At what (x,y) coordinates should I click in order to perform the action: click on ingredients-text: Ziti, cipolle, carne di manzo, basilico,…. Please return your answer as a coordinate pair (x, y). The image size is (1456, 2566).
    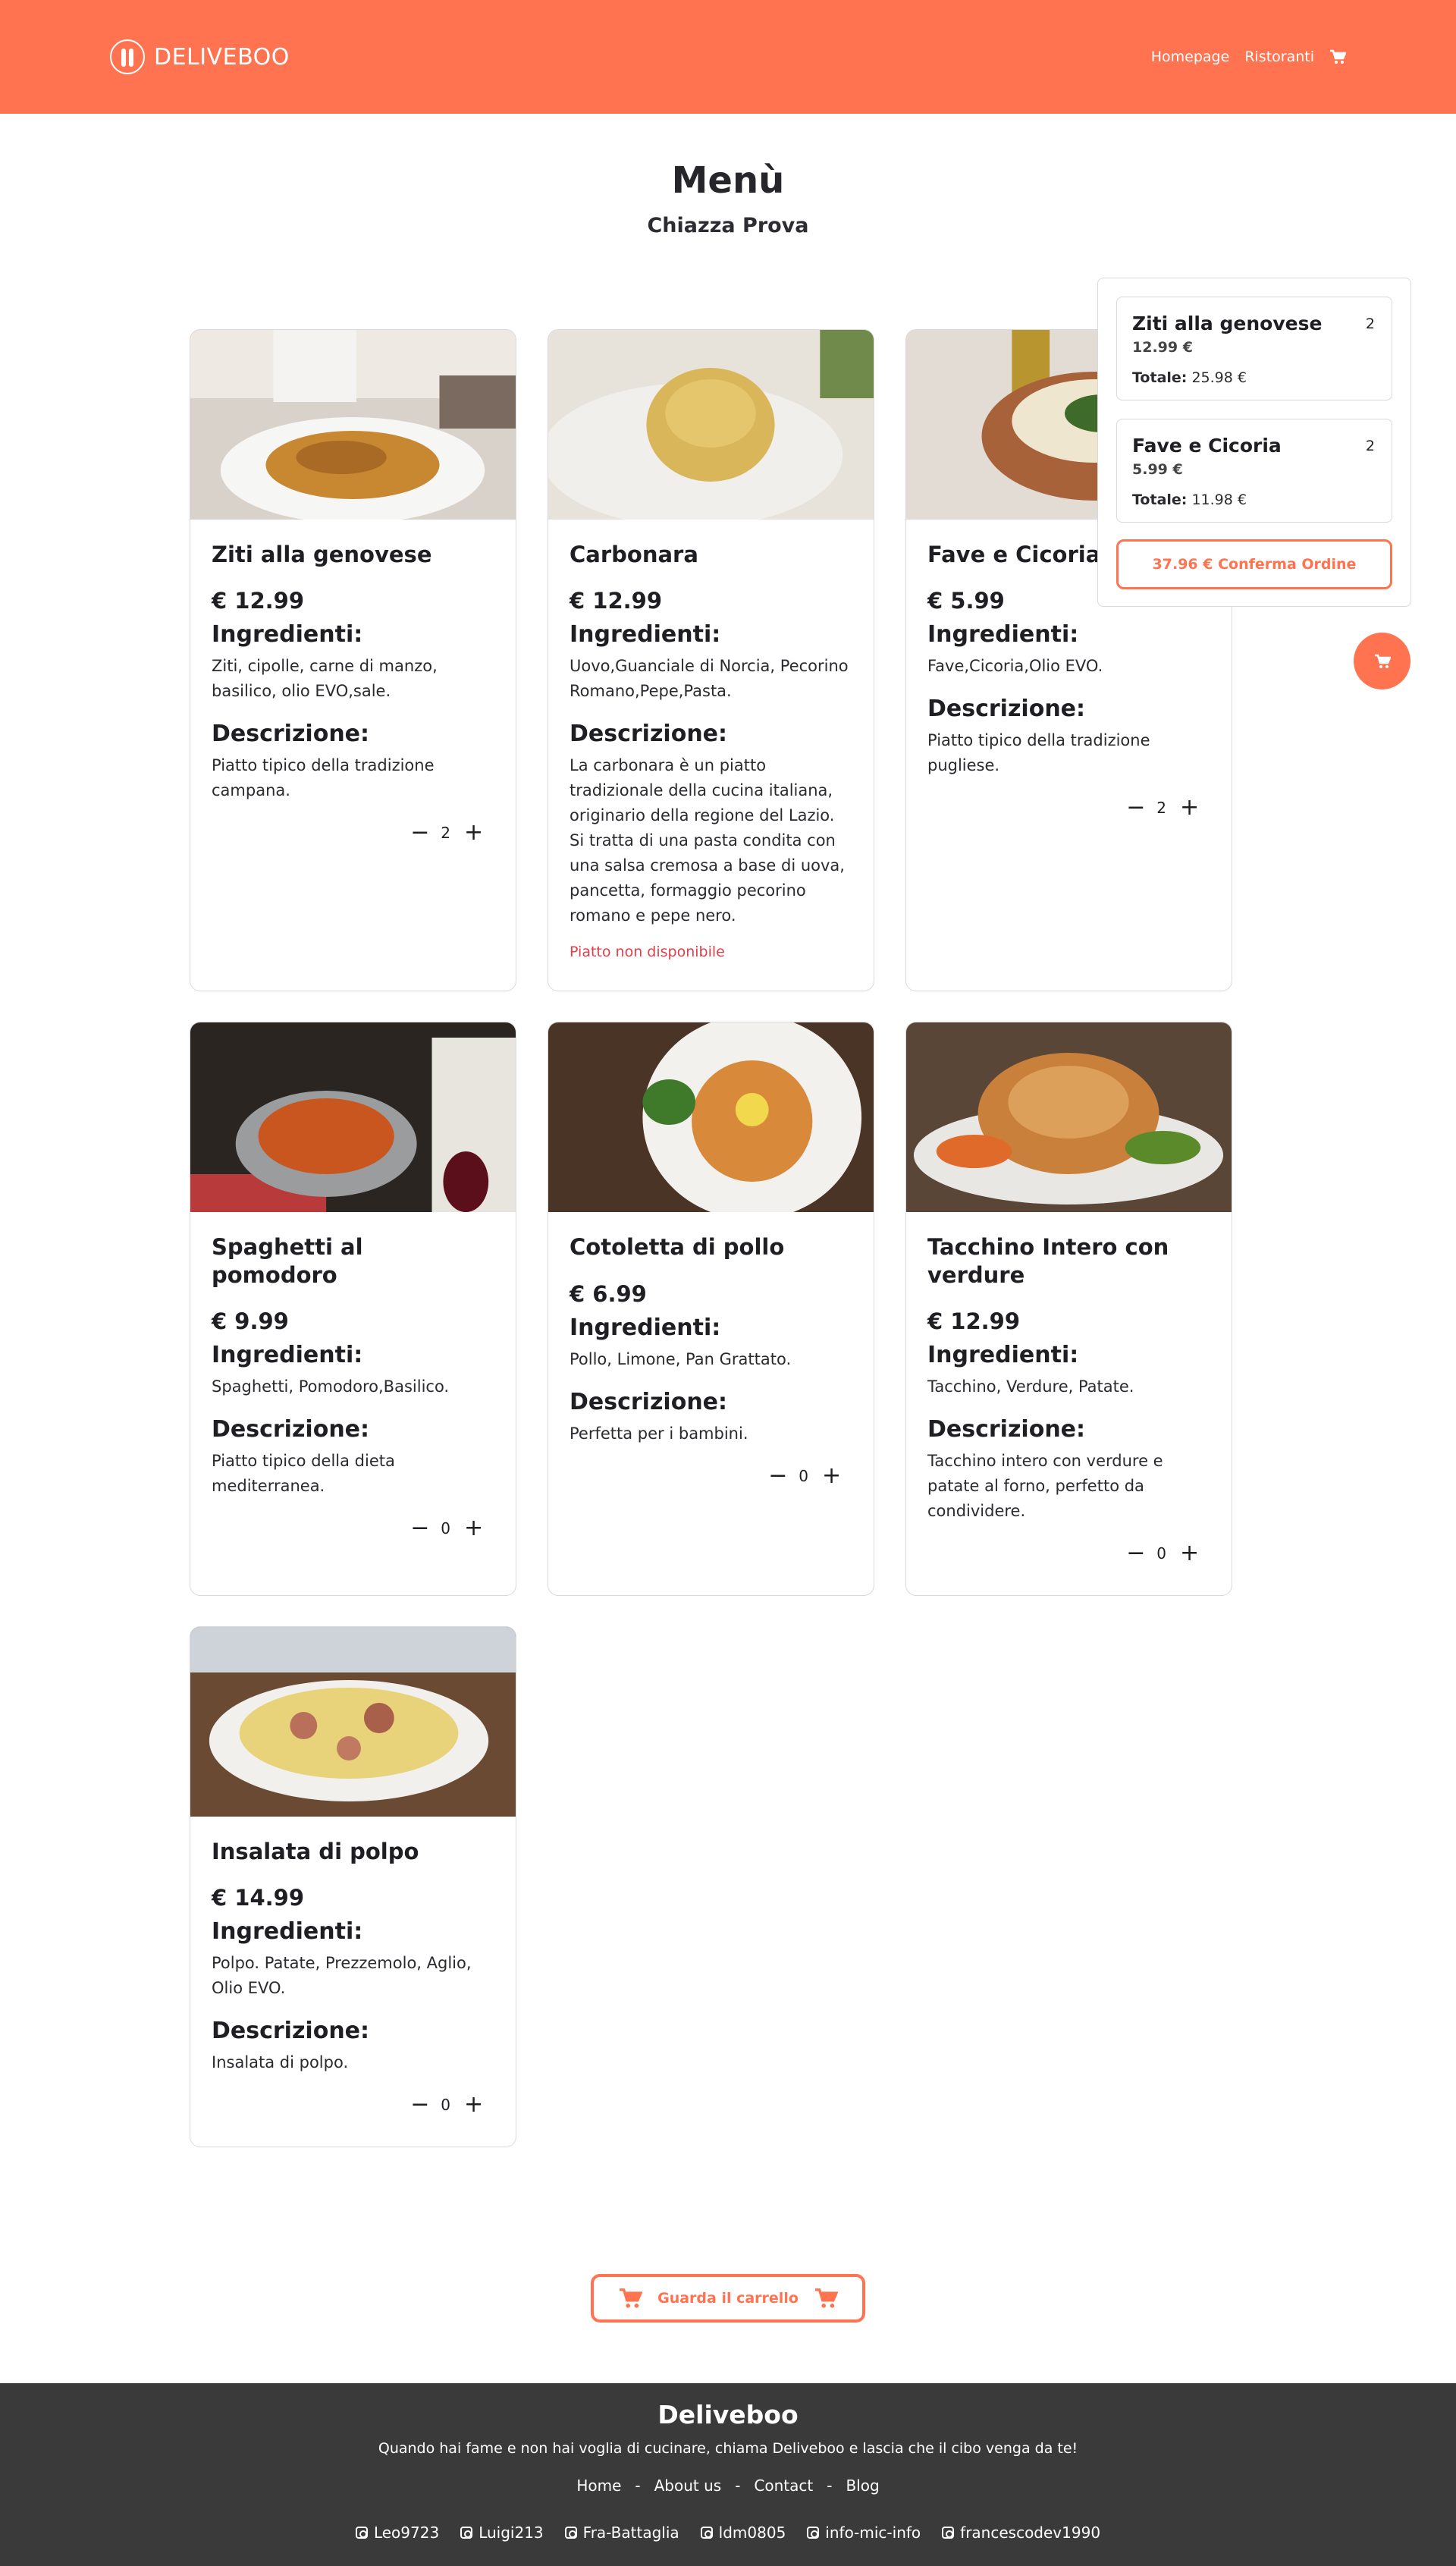
    Looking at the image, I should click on (325, 679).